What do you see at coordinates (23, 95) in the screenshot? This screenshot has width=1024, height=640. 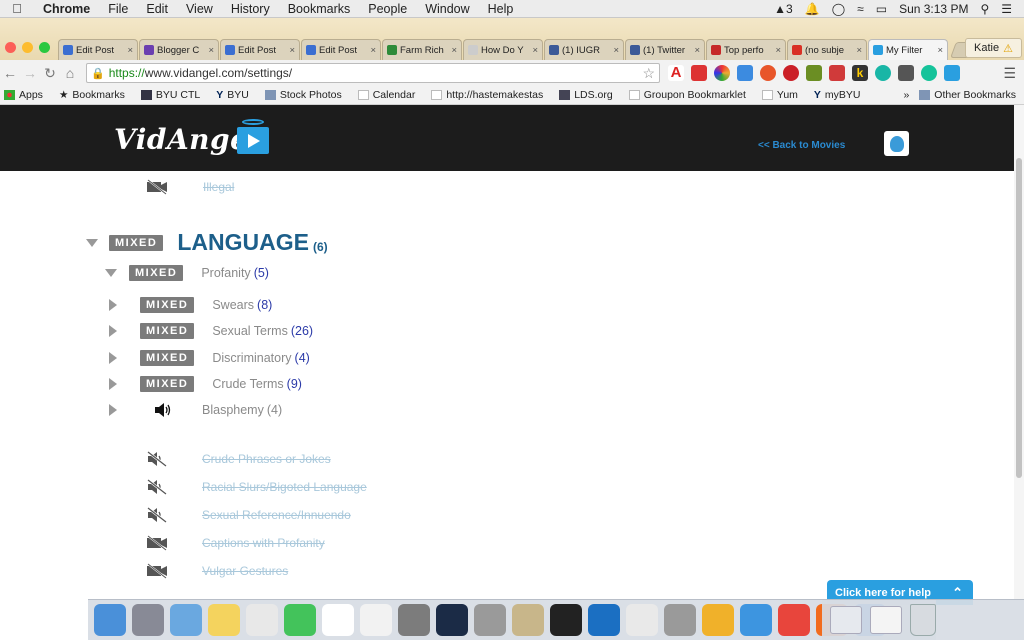 I see `bookmark-apps: Apps` at bounding box center [23, 95].